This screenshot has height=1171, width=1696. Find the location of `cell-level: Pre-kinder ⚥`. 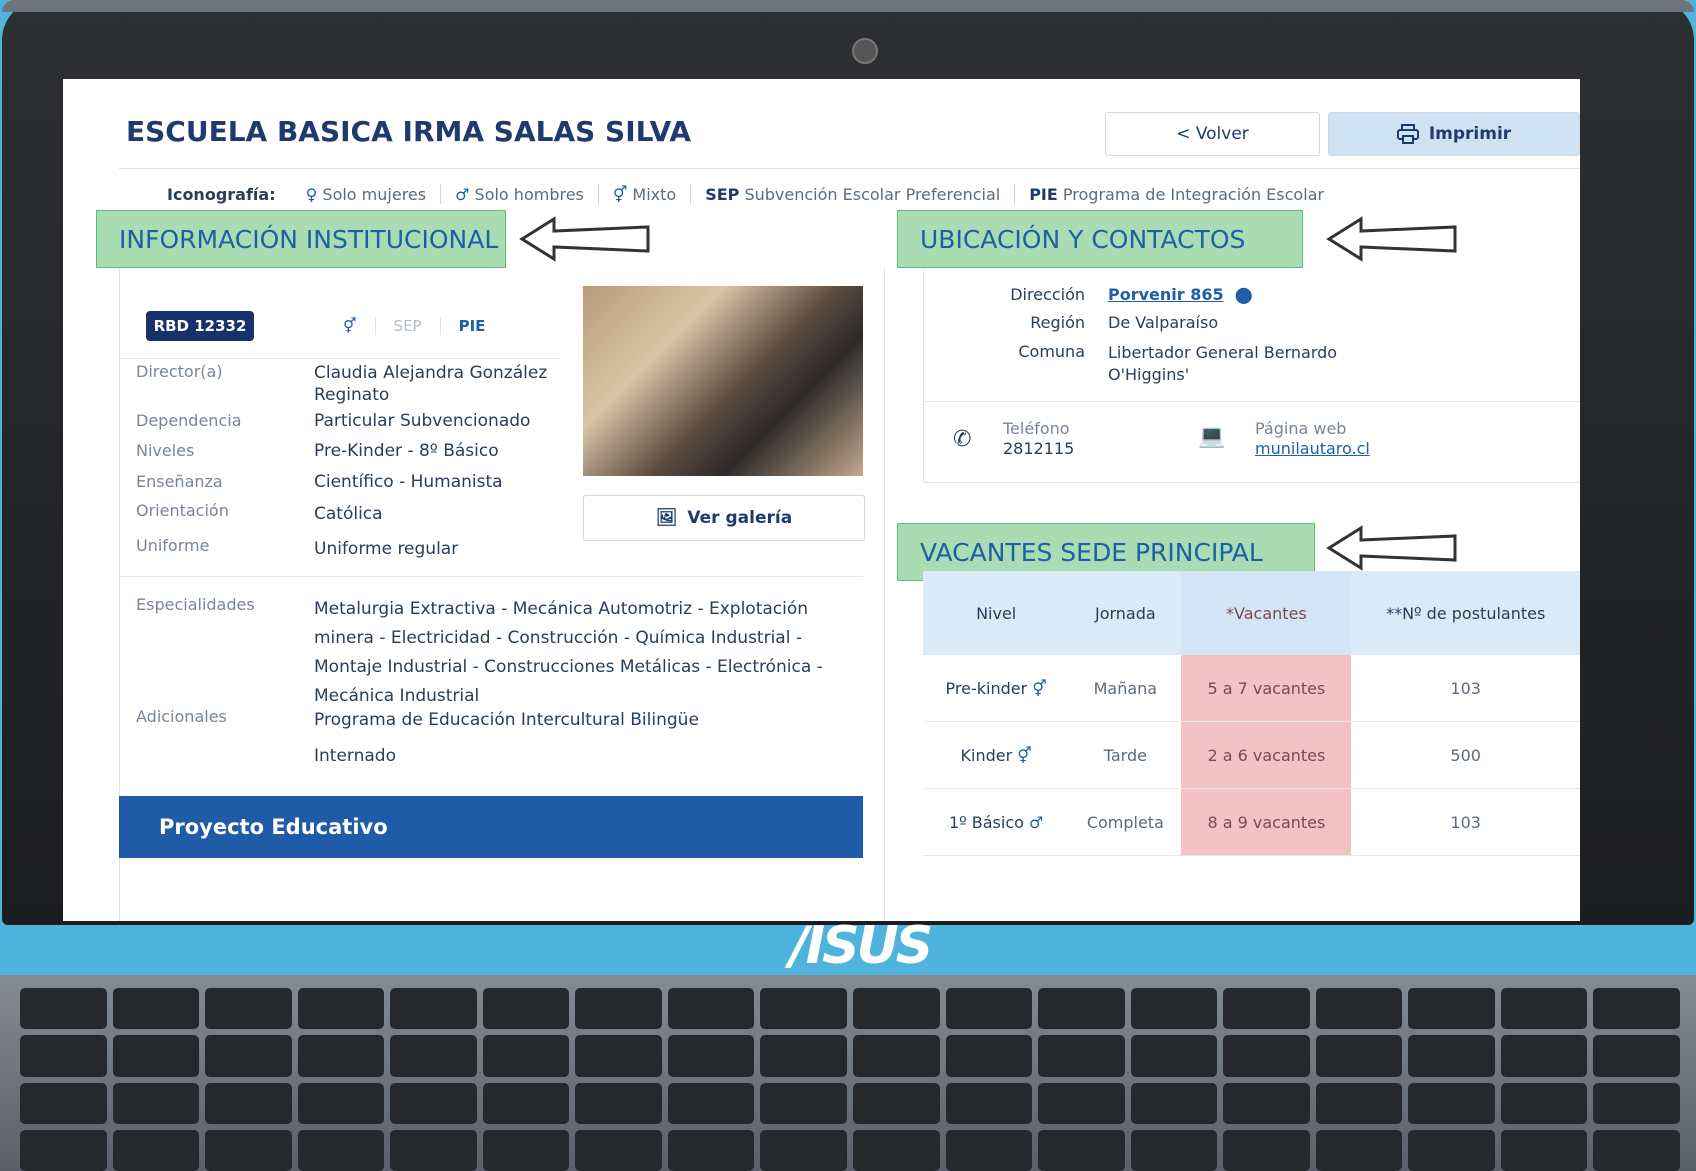

cell-level: Pre-kinder ⚥ is located at coordinates (996, 688).